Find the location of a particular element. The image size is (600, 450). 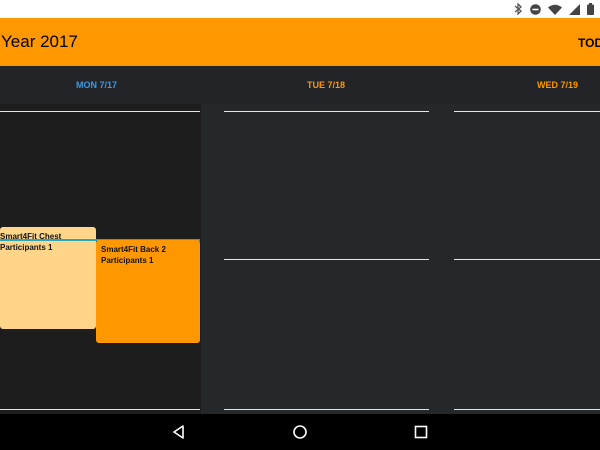

do-not-disturb-icon is located at coordinates (535, 9).